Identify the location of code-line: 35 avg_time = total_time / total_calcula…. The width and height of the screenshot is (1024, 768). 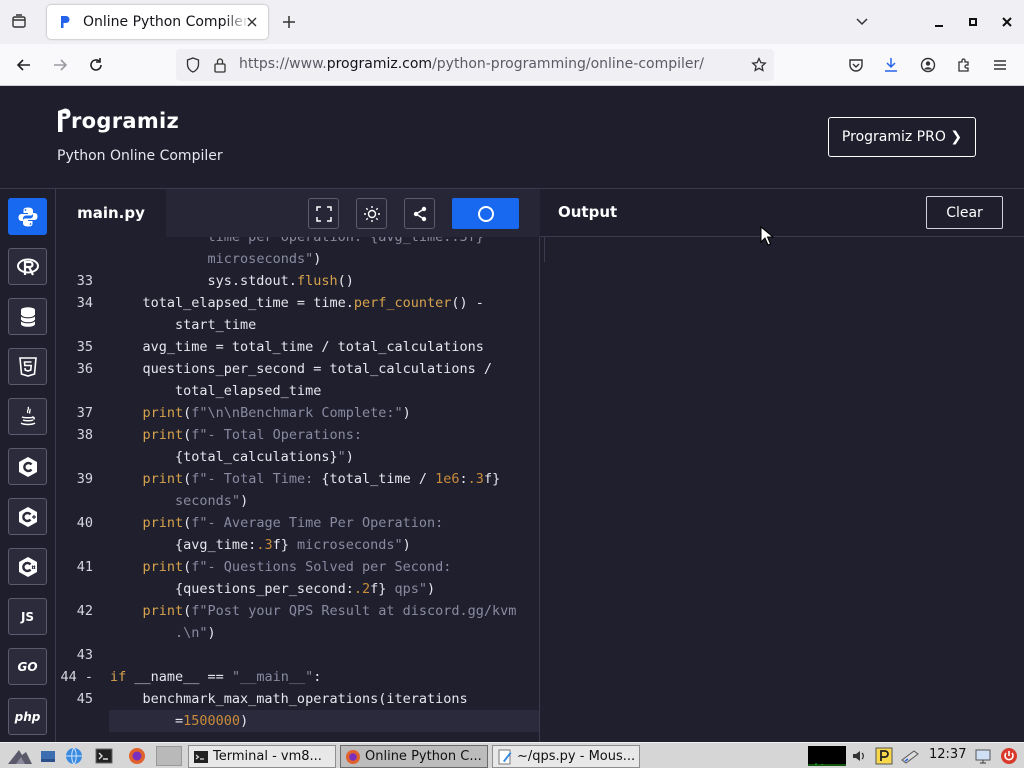
(297, 347).